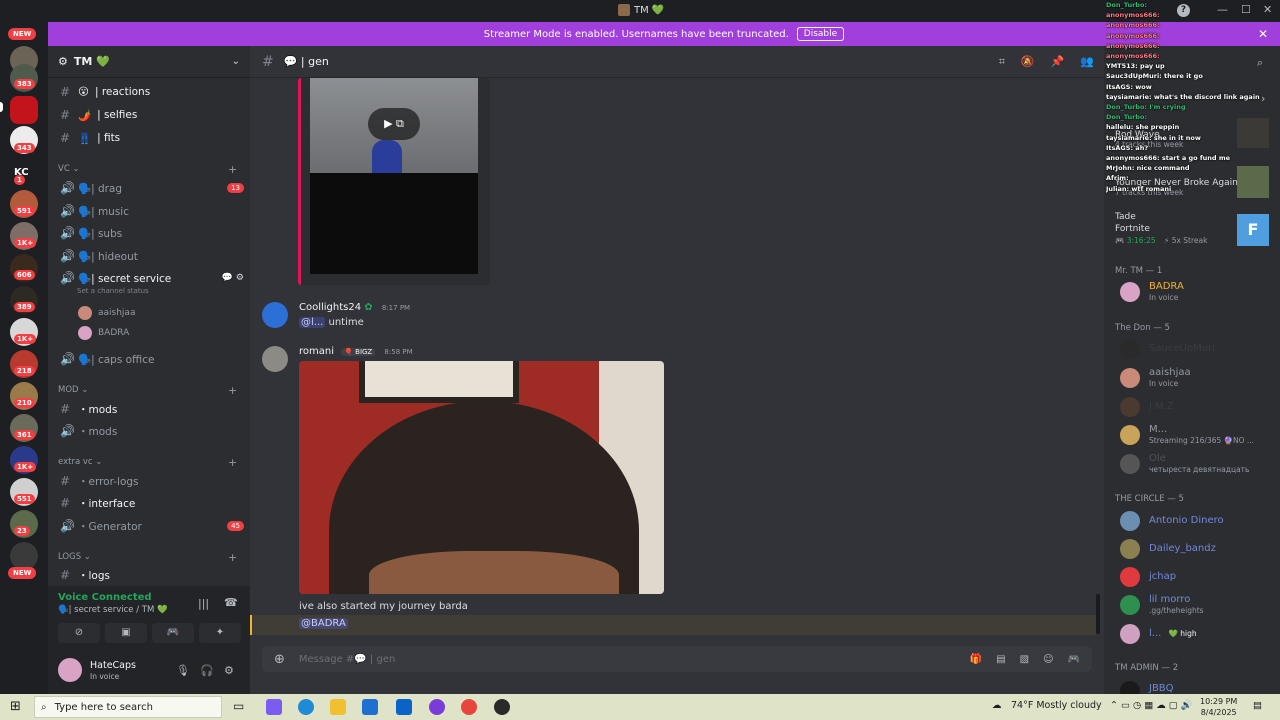 The image size is (1280, 720). Describe the element at coordinates (173, 633) in the screenshot. I see `activity-button: 🎮` at that location.